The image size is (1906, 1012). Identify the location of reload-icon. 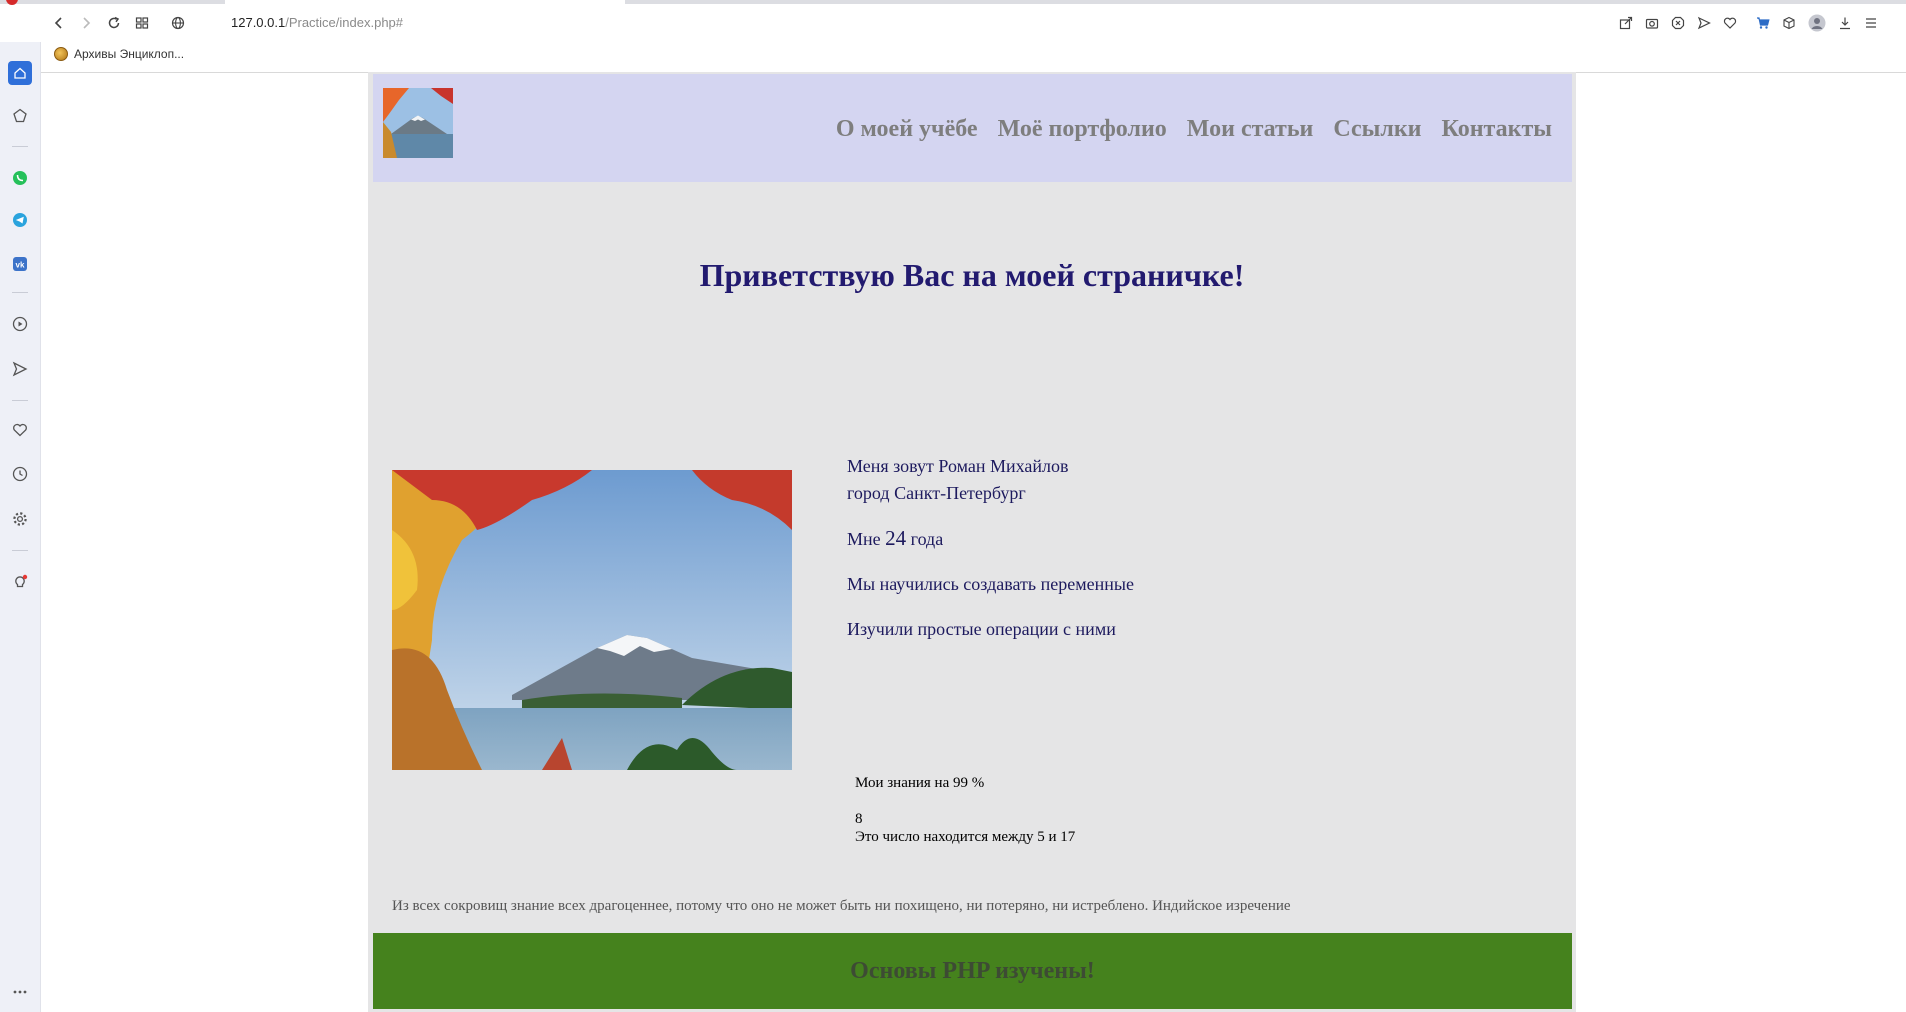
(114, 23).